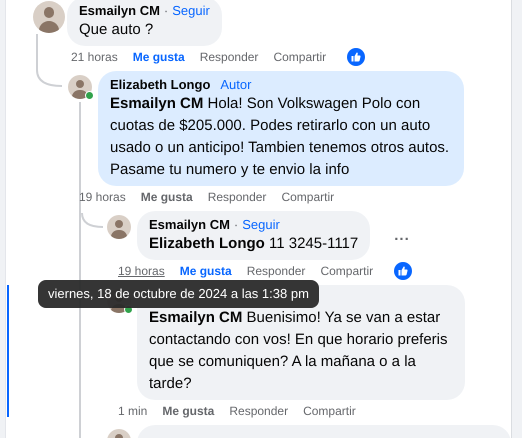  Describe the element at coordinates (236, 84) in the screenshot. I see `author-label: Autor` at that location.